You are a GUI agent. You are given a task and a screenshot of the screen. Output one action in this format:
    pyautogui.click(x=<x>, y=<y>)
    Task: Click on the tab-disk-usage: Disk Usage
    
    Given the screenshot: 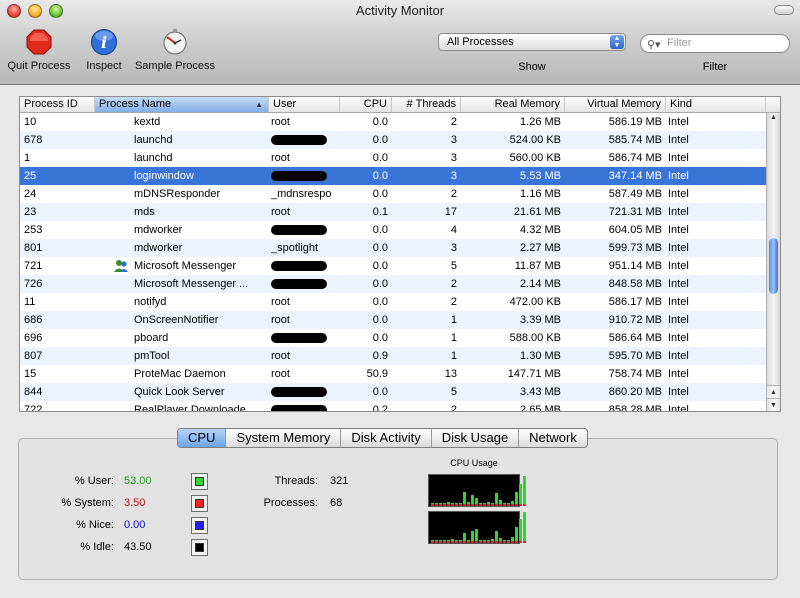 What is the action you would take?
    pyautogui.click(x=476, y=438)
    